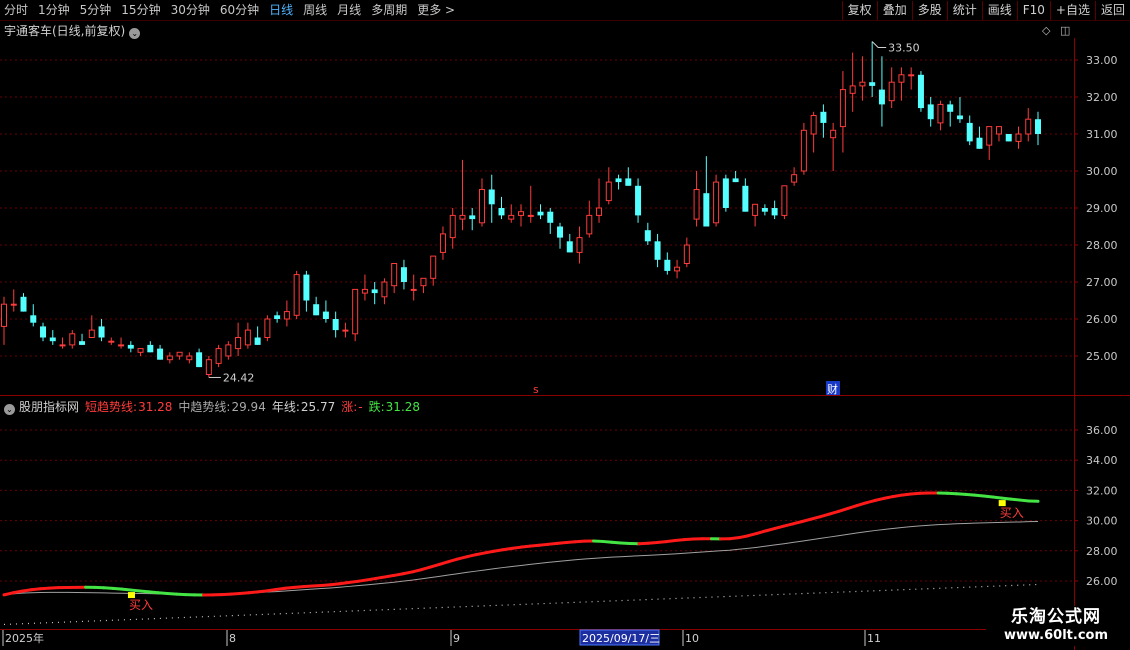  Describe the element at coordinates (692, 638) in the screenshot. I see `date-label: 10` at that location.